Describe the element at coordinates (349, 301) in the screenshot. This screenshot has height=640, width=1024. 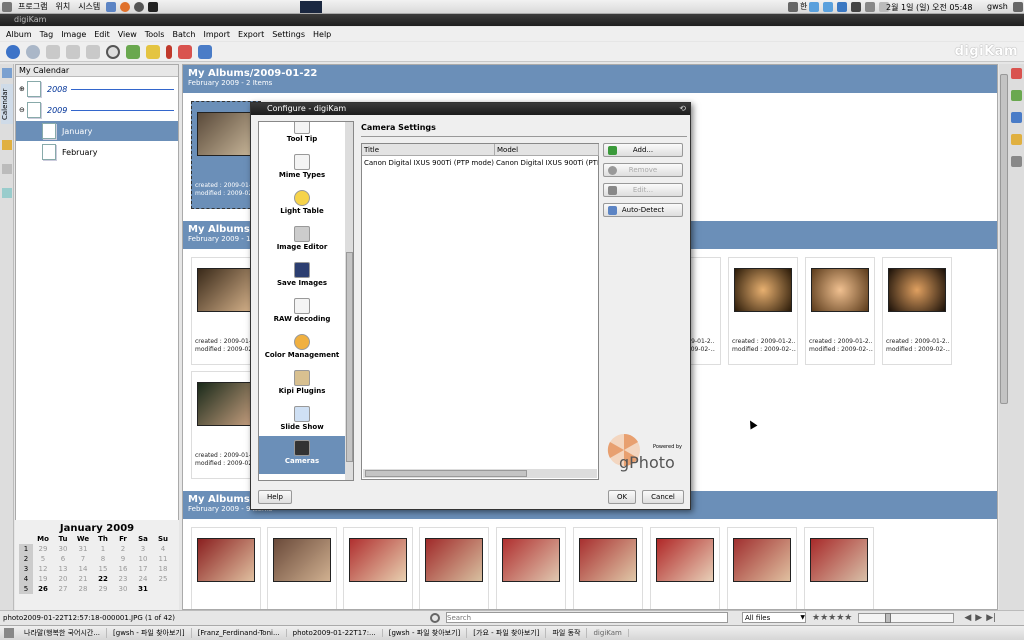
I see `config-list-scrollbar` at that location.